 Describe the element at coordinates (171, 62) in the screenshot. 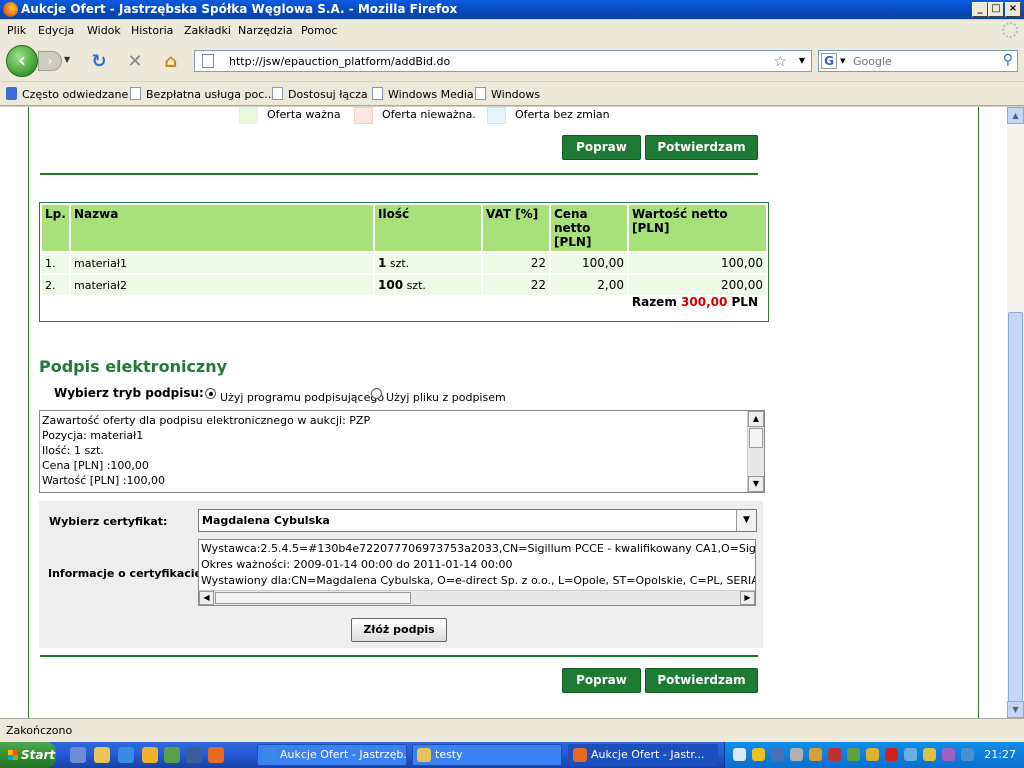

I see `home-icon: ⌂` at that location.